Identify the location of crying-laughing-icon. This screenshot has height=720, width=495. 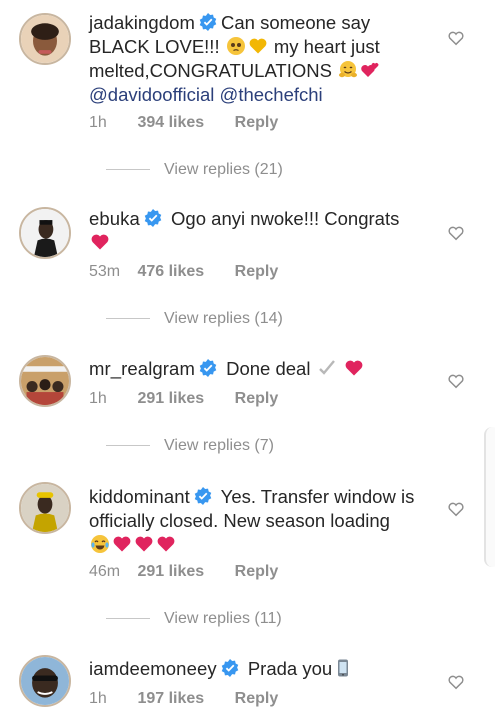
(100, 544).